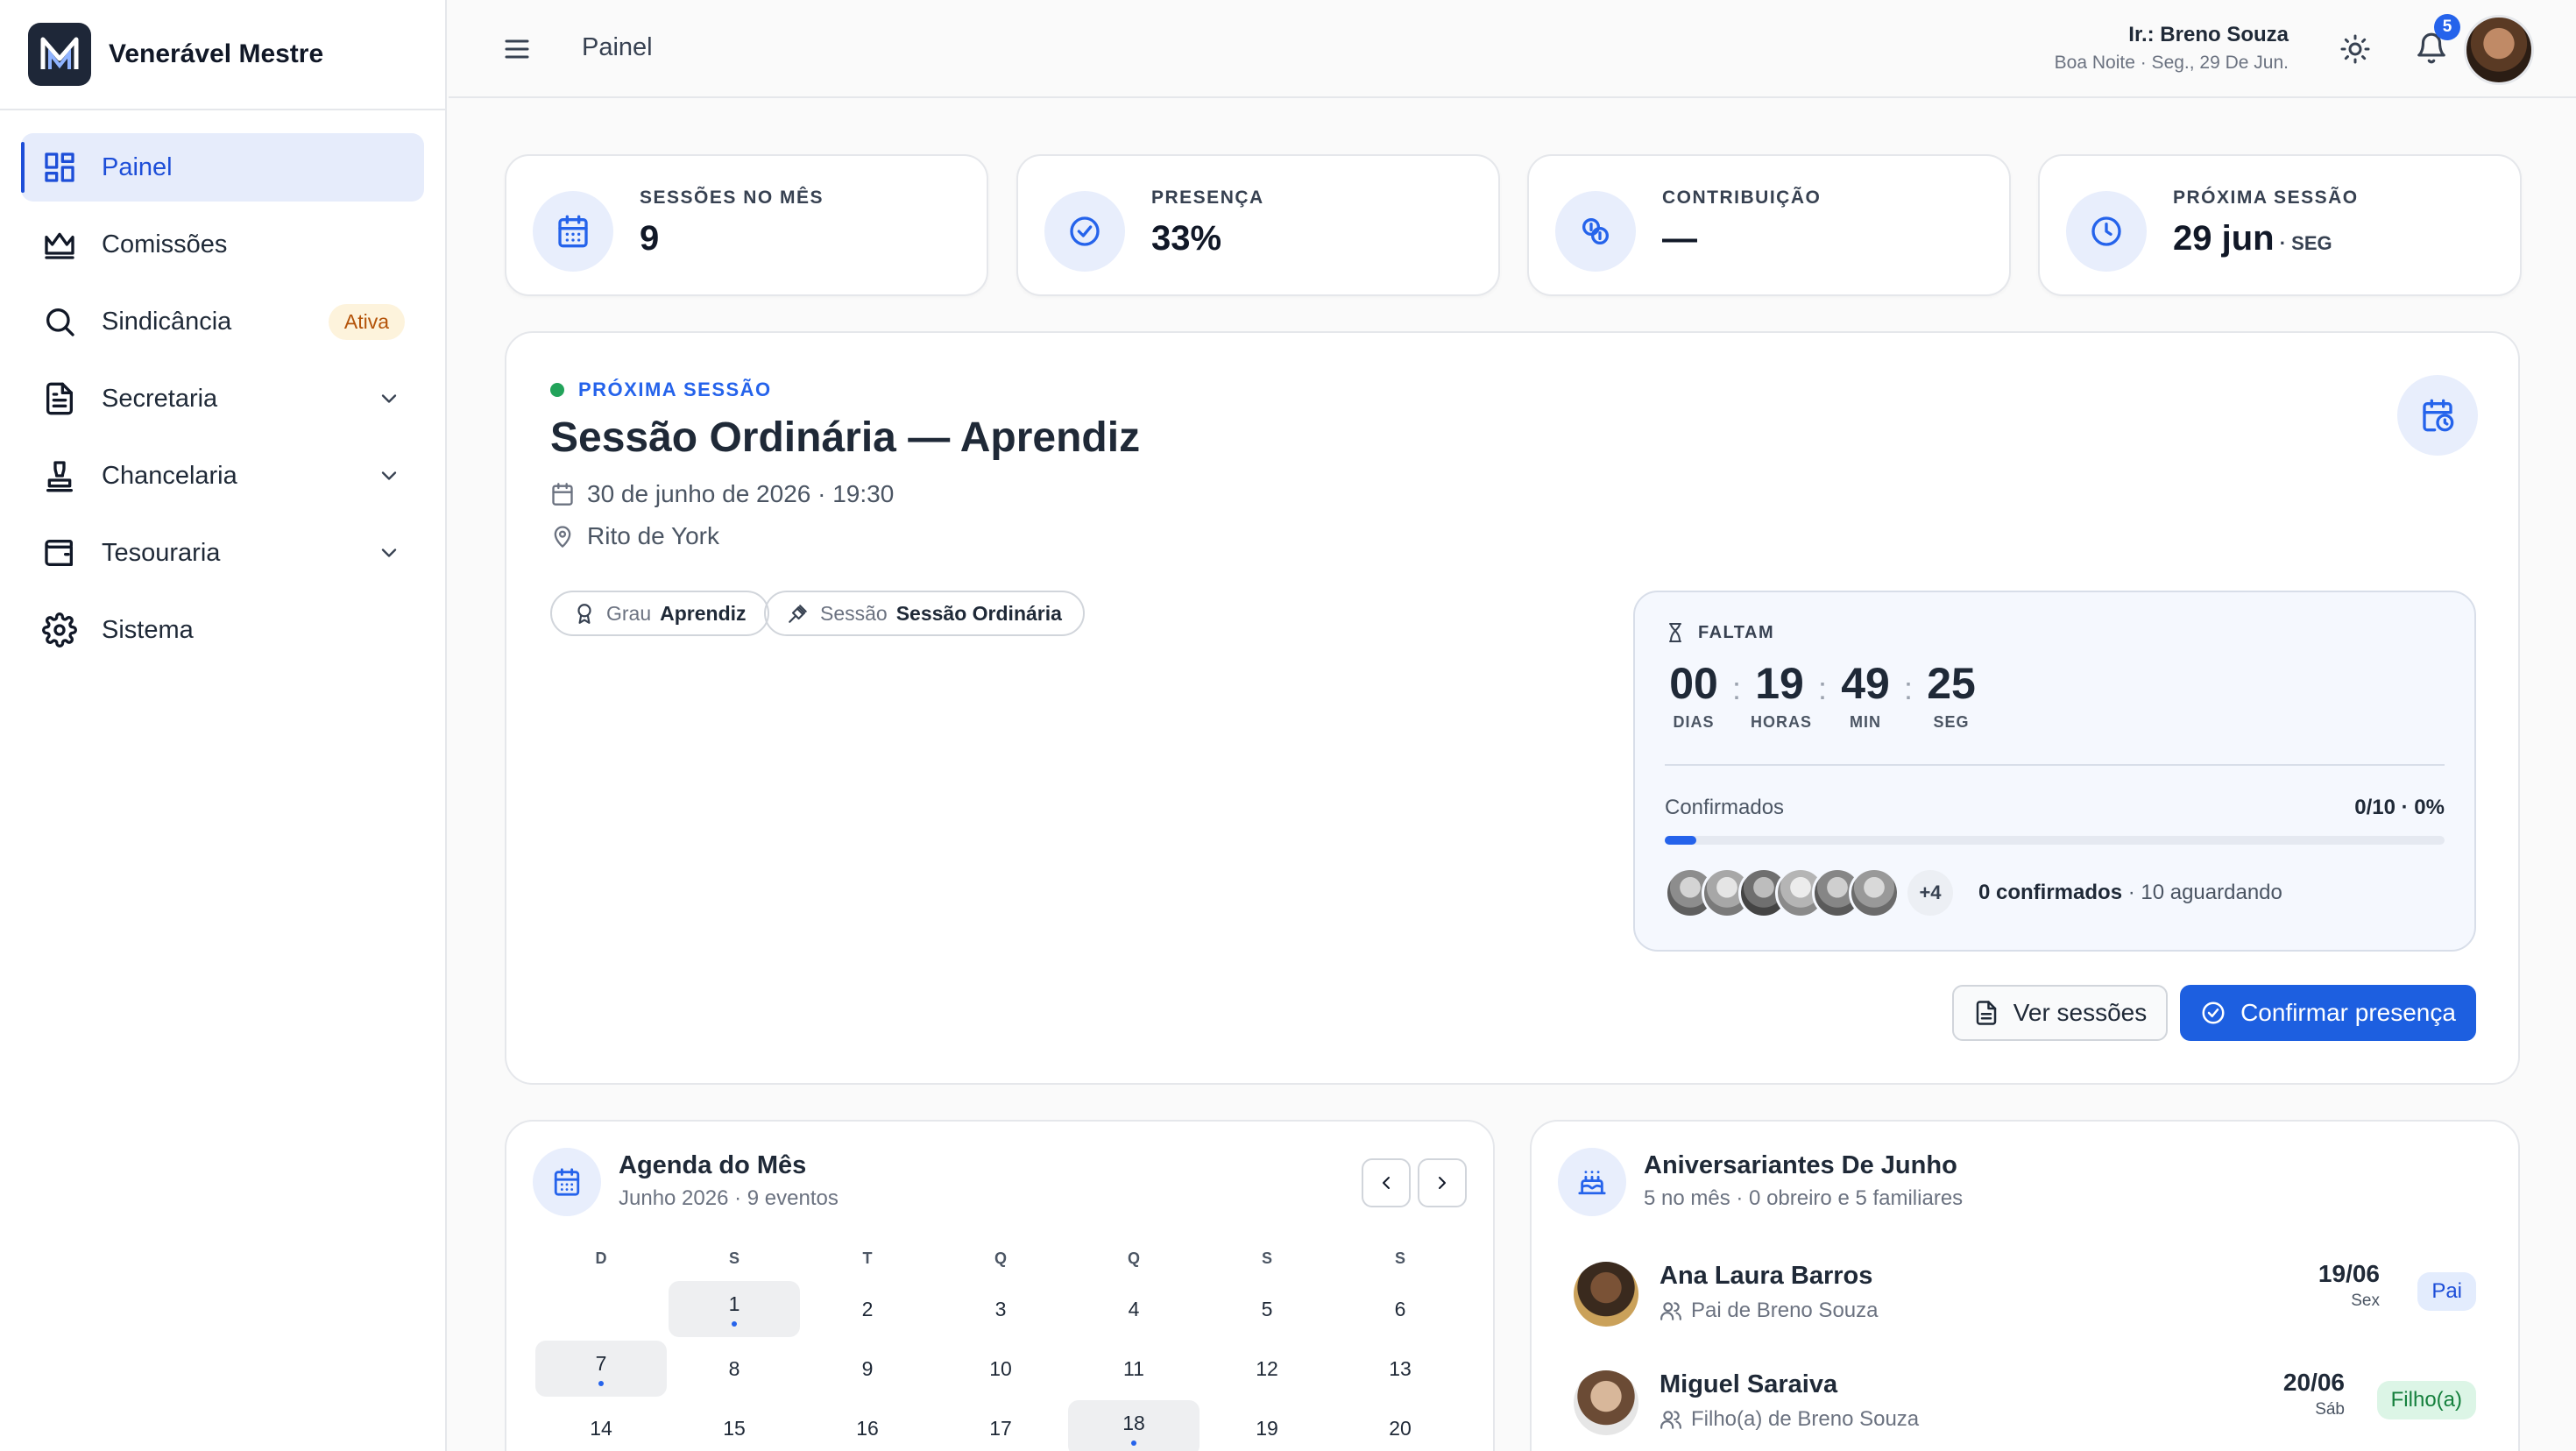  What do you see at coordinates (1267, 1425) in the screenshot?
I see `calendar-day: 19` at bounding box center [1267, 1425].